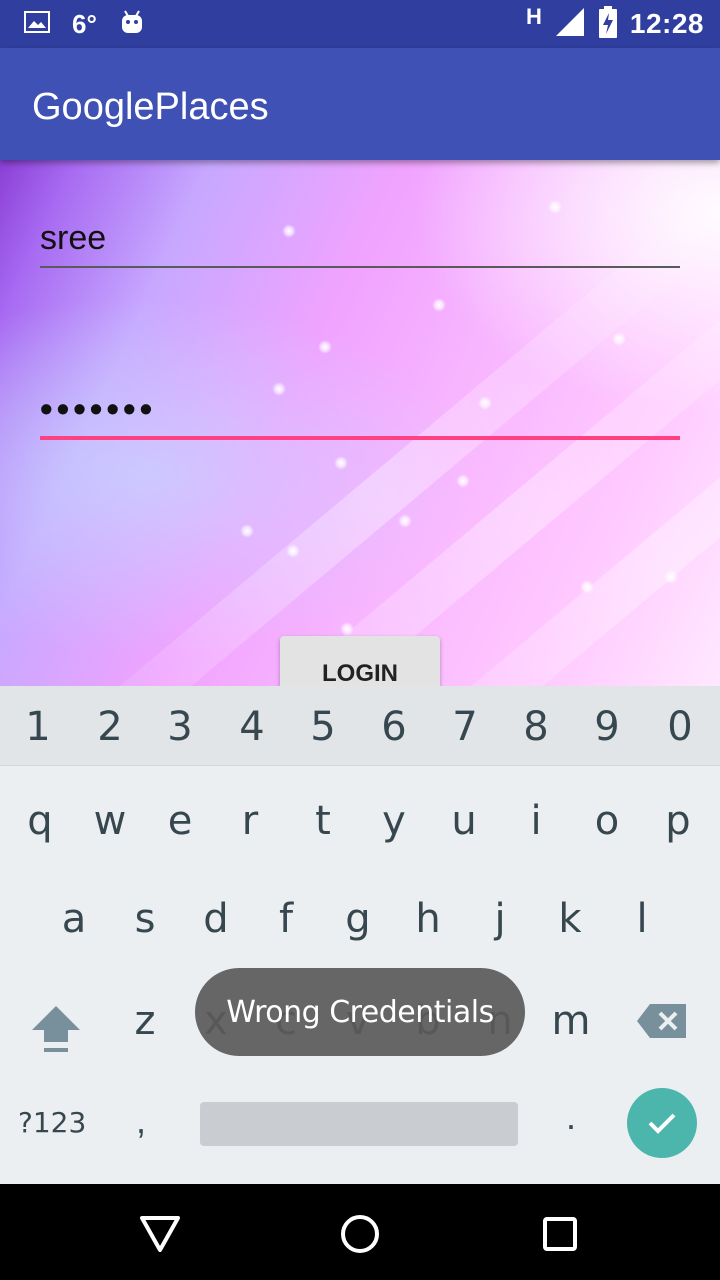 This screenshot has height=1280, width=720. Describe the element at coordinates (145, 919) in the screenshot. I see `key-s: s` at that location.